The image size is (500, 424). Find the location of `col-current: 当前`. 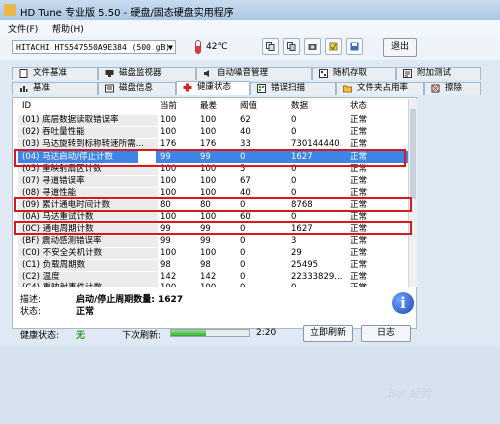

col-current: 当前 is located at coordinates (168, 106).